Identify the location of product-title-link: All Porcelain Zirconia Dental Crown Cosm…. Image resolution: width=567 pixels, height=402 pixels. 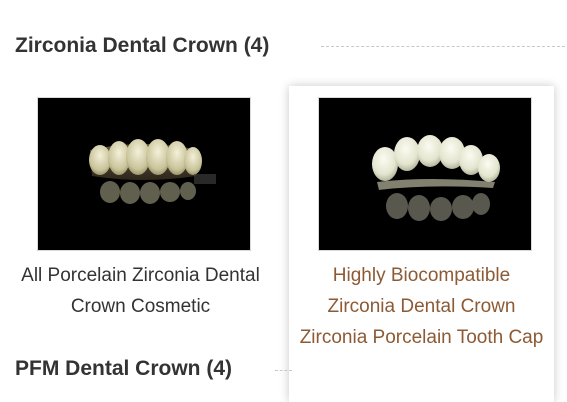
(140, 291).